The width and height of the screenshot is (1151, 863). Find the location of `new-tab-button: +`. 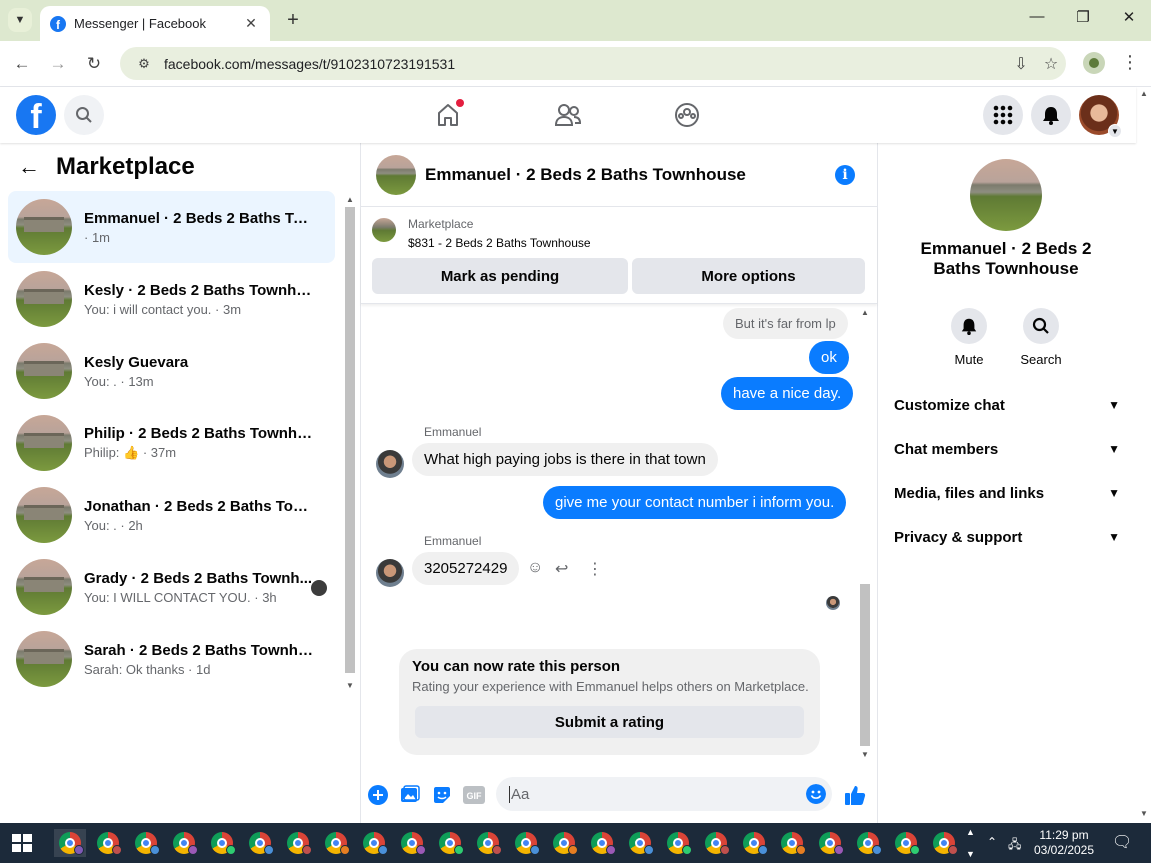

new-tab-button: + is located at coordinates (293, 20).